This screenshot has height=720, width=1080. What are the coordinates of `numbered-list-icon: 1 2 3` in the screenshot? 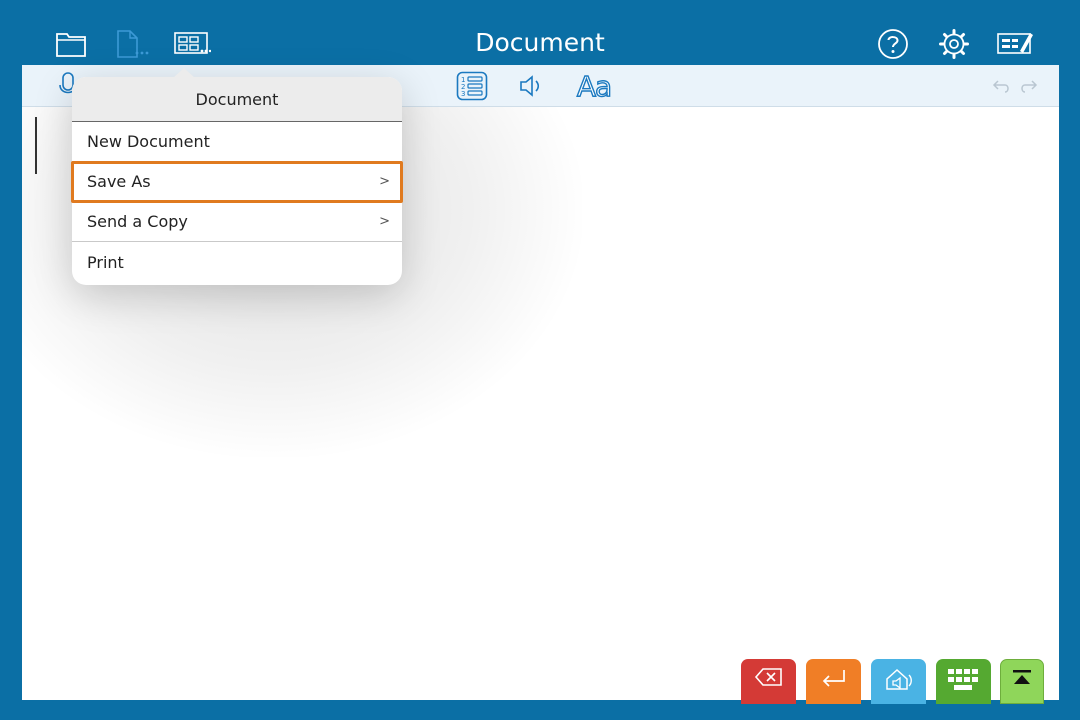 It's located at (472, 86).